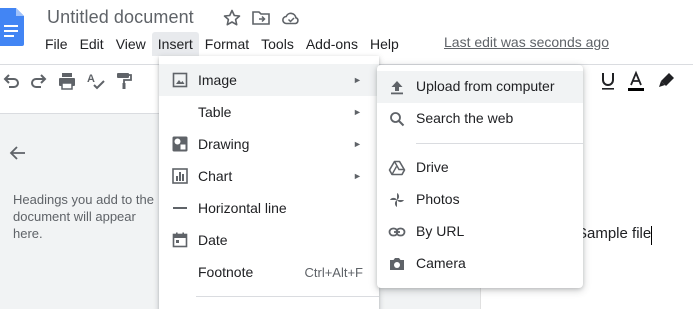  What do you see at coordinates (96, 81) in the screenshot?
I see `spellcheck-icon: A` at bounding box center [96, 81].